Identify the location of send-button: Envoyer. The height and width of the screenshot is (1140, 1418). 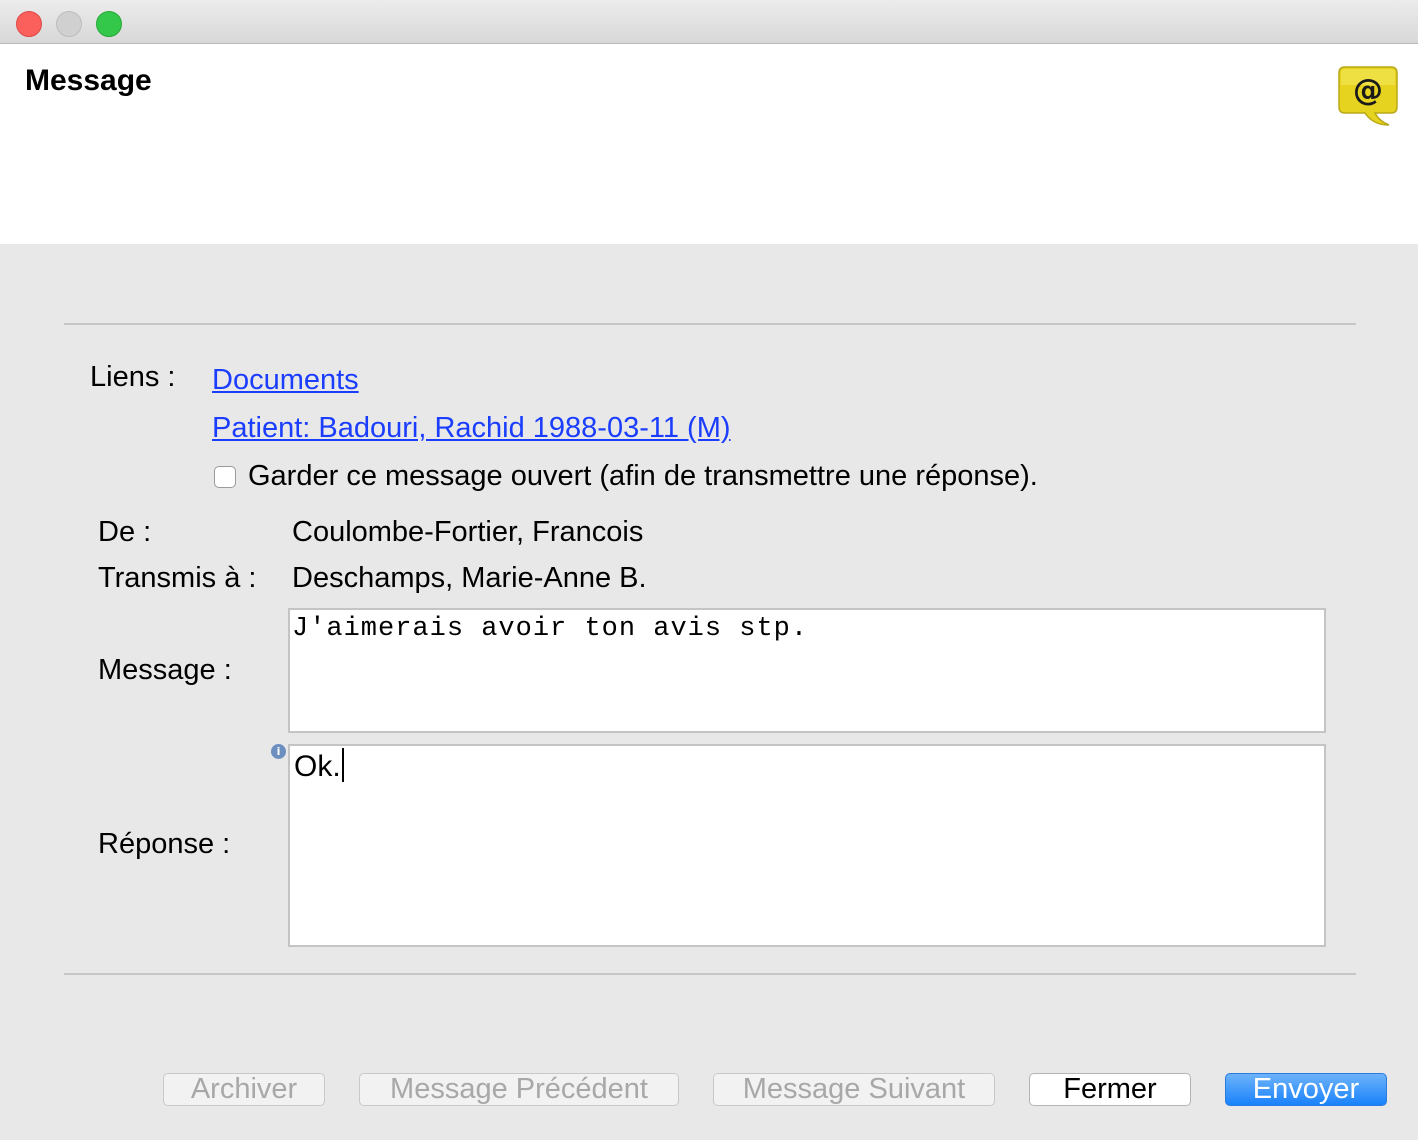
(1306, 1089).